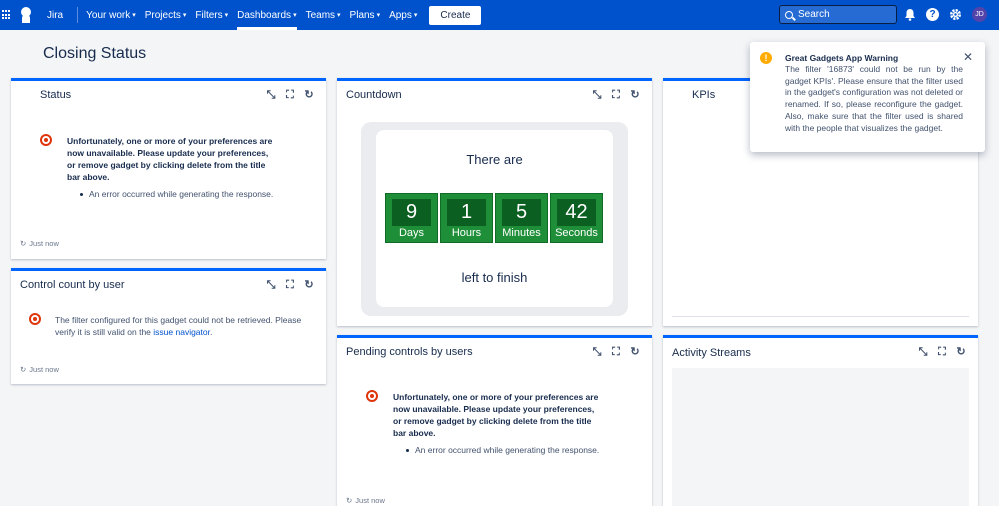 The width and height of the screenshot is (999, 506). What do you see at coordinates (576, 233) in the screenshot?
I see `countdown-unit-label: Seconds` at bounding box center [576, 233].